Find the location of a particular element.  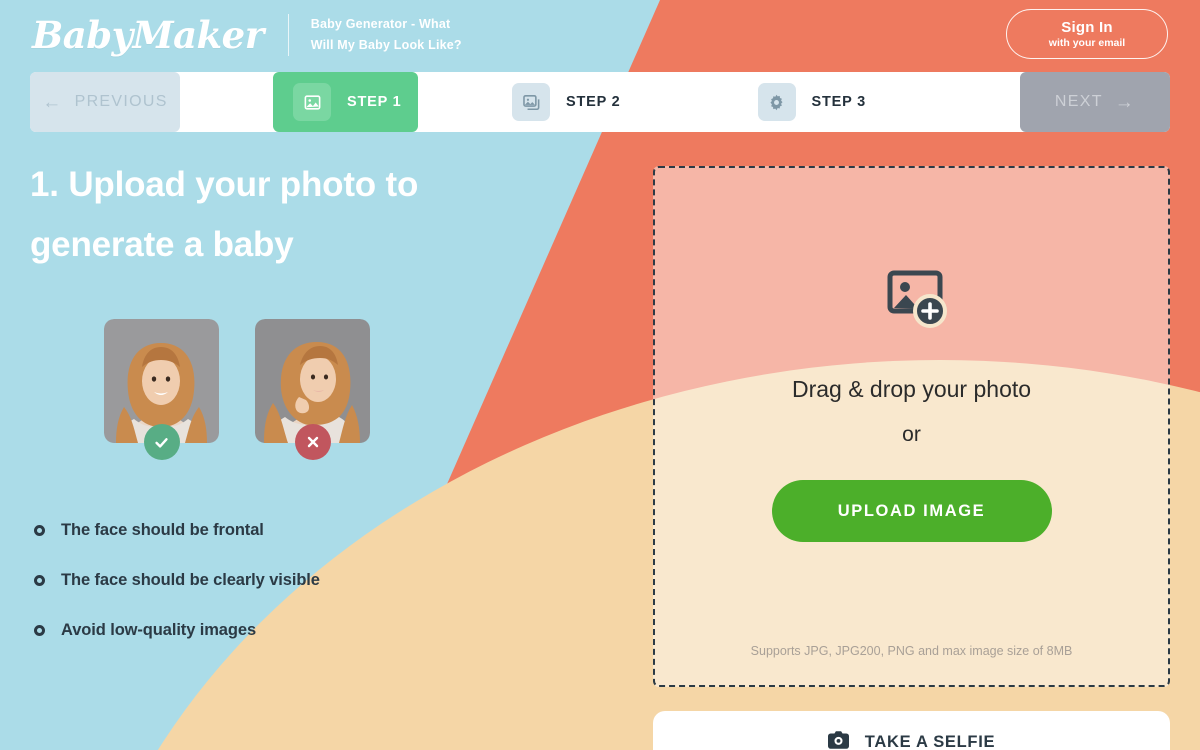

steps-container: STEP 1 STEP 2 STEP 3 is located at coordinates (600, 102).